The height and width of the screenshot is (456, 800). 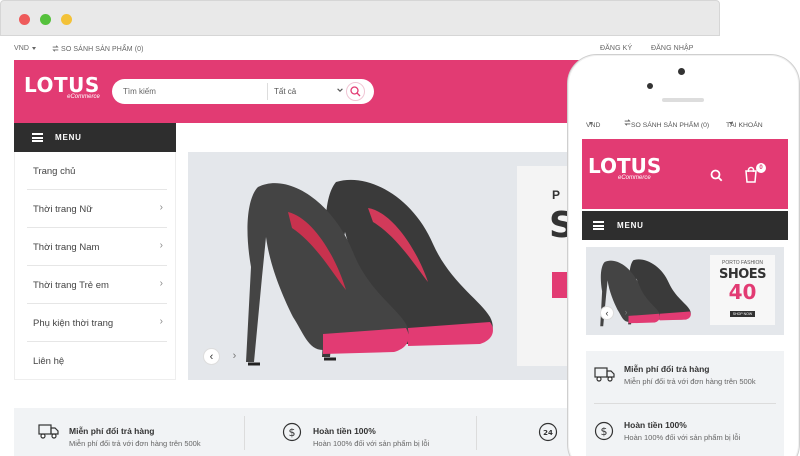 What do you see at coordinates (97, 171) in the screenshot?
I see `menu-item-home: Trang chủ` at bounding box center [97, 171].